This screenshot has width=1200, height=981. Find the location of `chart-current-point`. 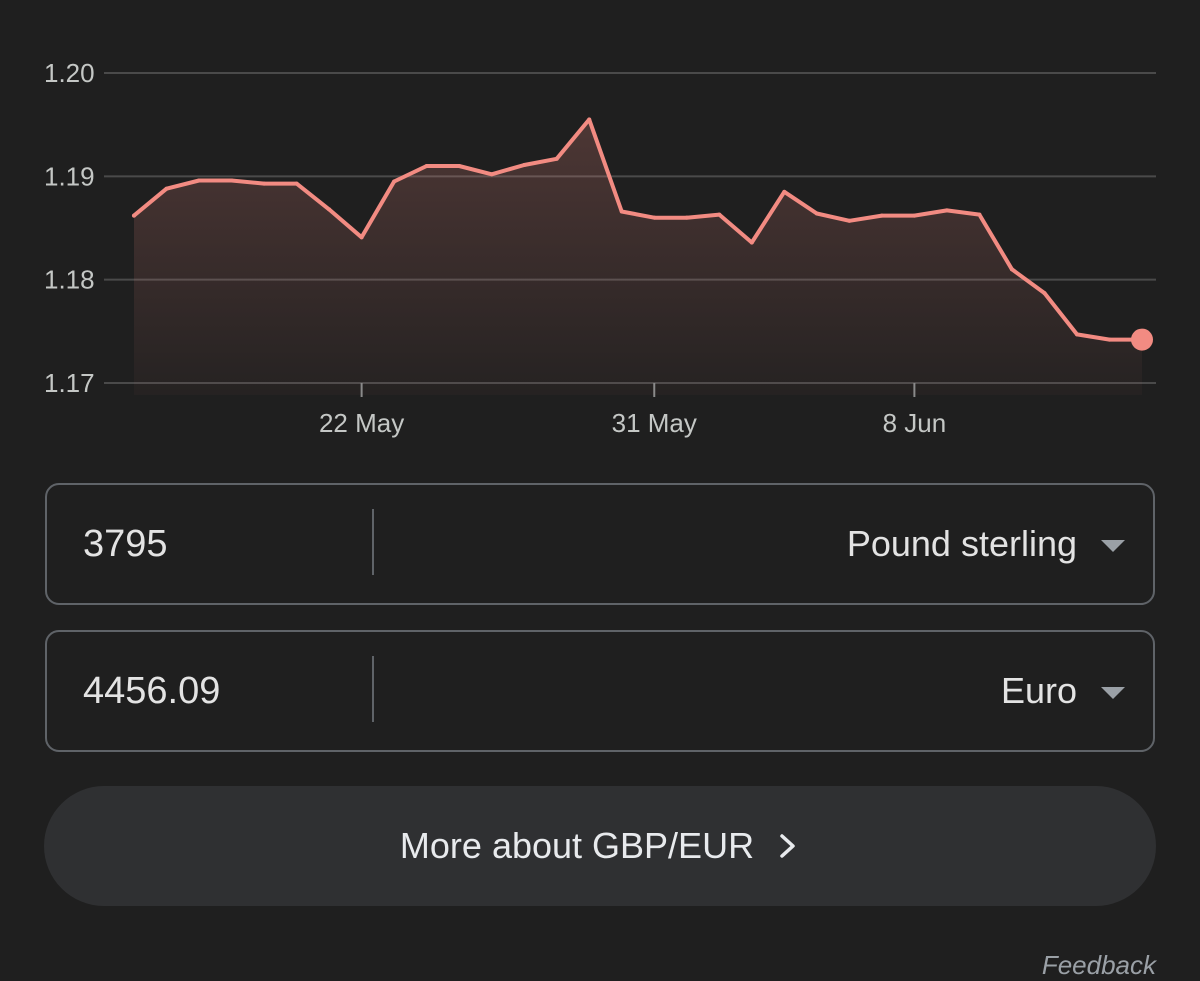

chart-current-point is located at coordinates (1142, 339).